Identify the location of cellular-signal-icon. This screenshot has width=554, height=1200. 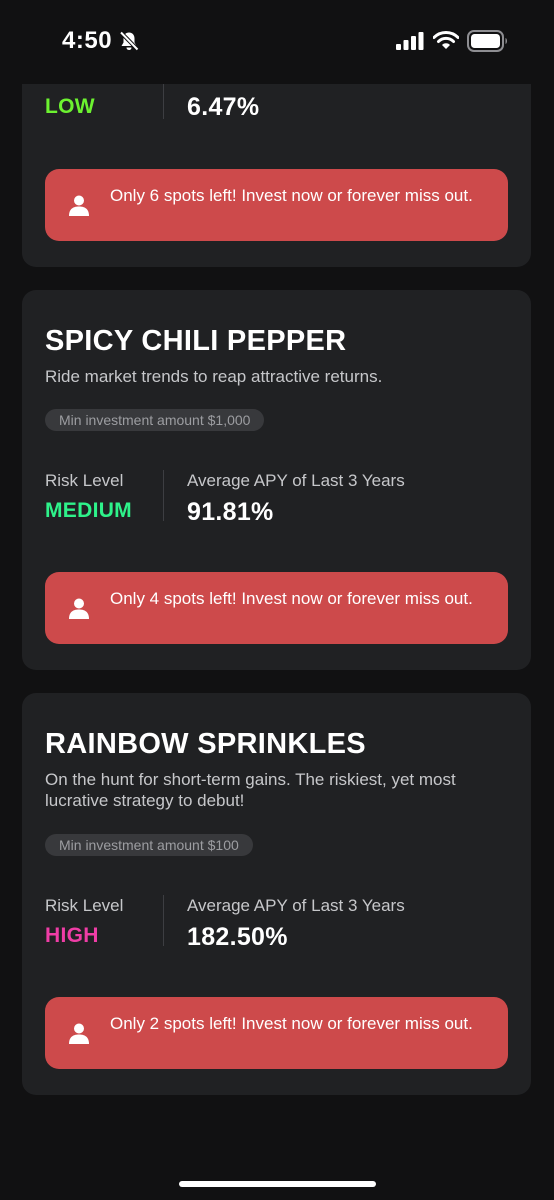
(410, 41).